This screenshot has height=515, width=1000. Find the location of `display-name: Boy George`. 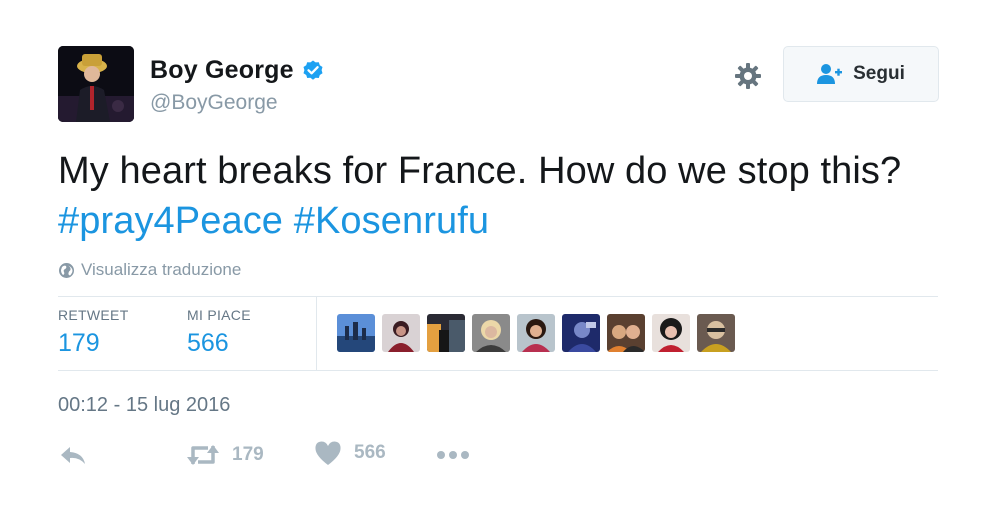

display-name: Boy George is located at coordinates (222, 70).